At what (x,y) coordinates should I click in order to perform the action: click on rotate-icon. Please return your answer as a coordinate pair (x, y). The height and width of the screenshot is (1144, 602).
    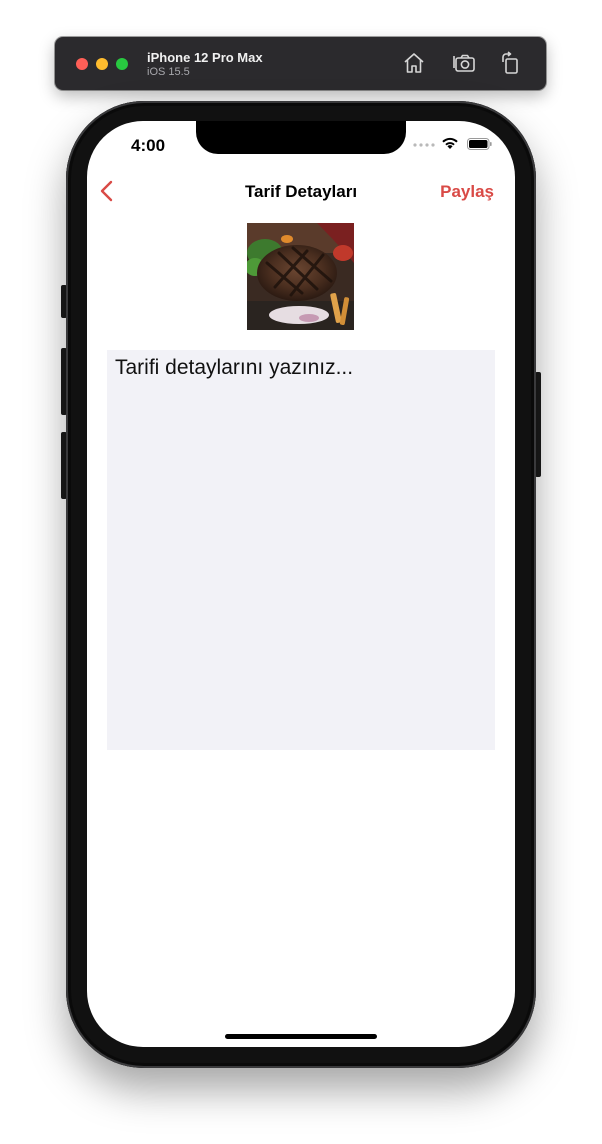
    Looking at the image, I should click on (510, 63).